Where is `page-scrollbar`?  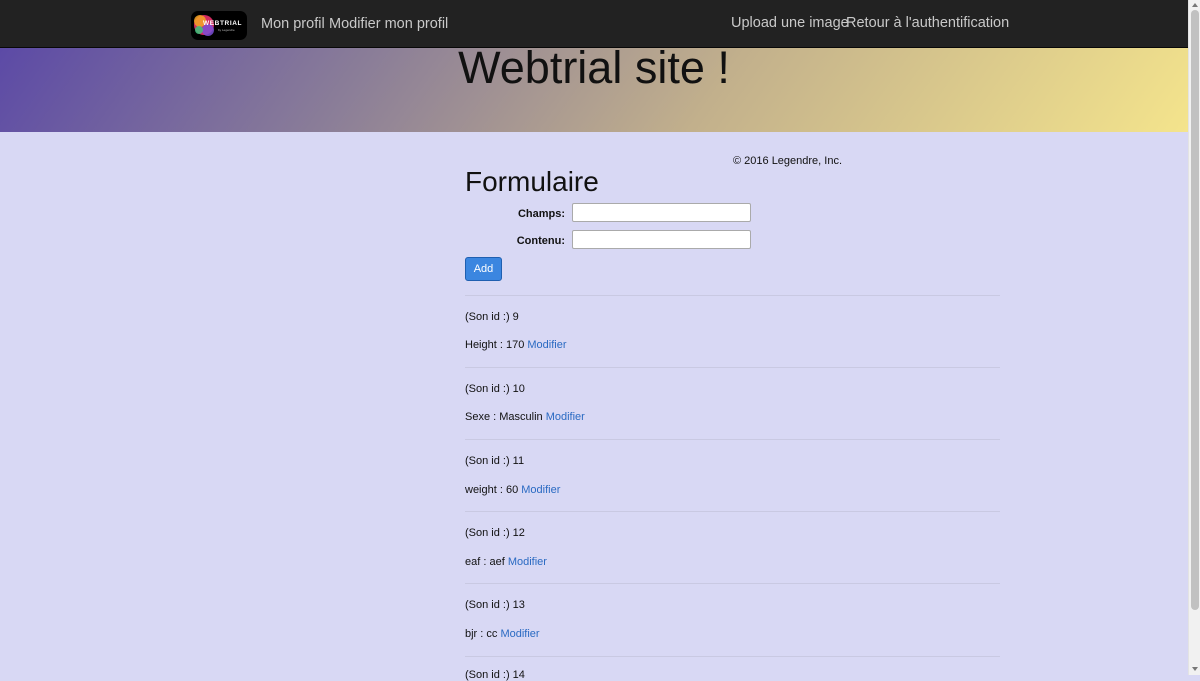
page-scrollbar is located at coordinates (1194, 337).